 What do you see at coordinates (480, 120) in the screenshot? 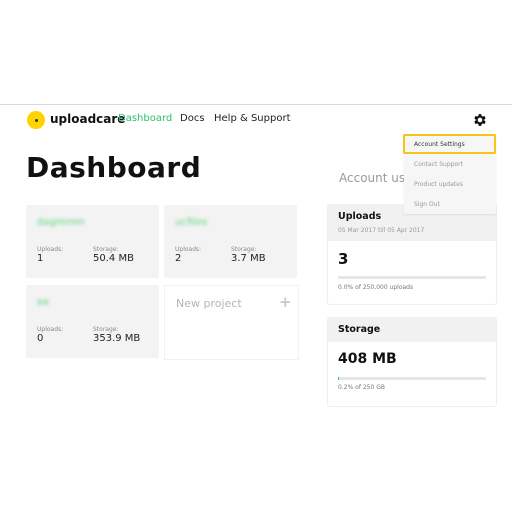
I see `gear-icon` at bounding box center [480, 120].